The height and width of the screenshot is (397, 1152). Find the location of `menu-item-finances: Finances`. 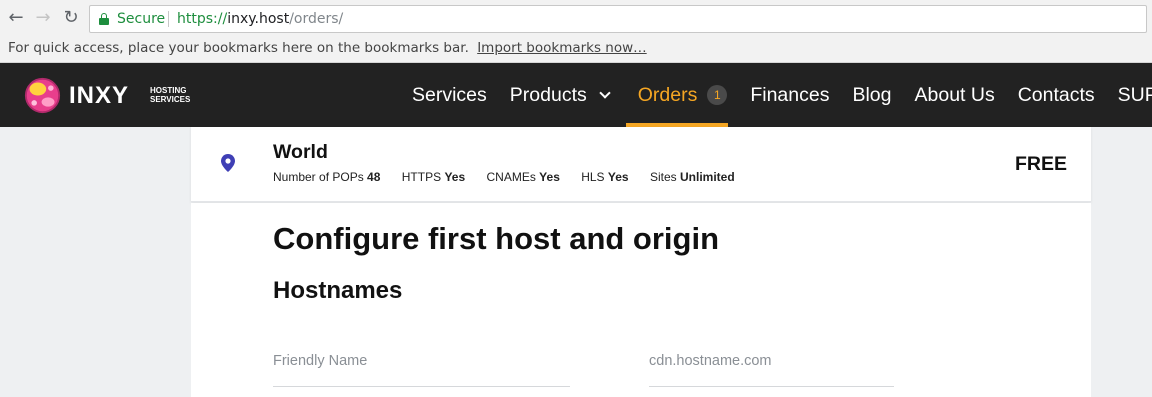

menu-item-finances: Finances is located at coordinates (790, 95).